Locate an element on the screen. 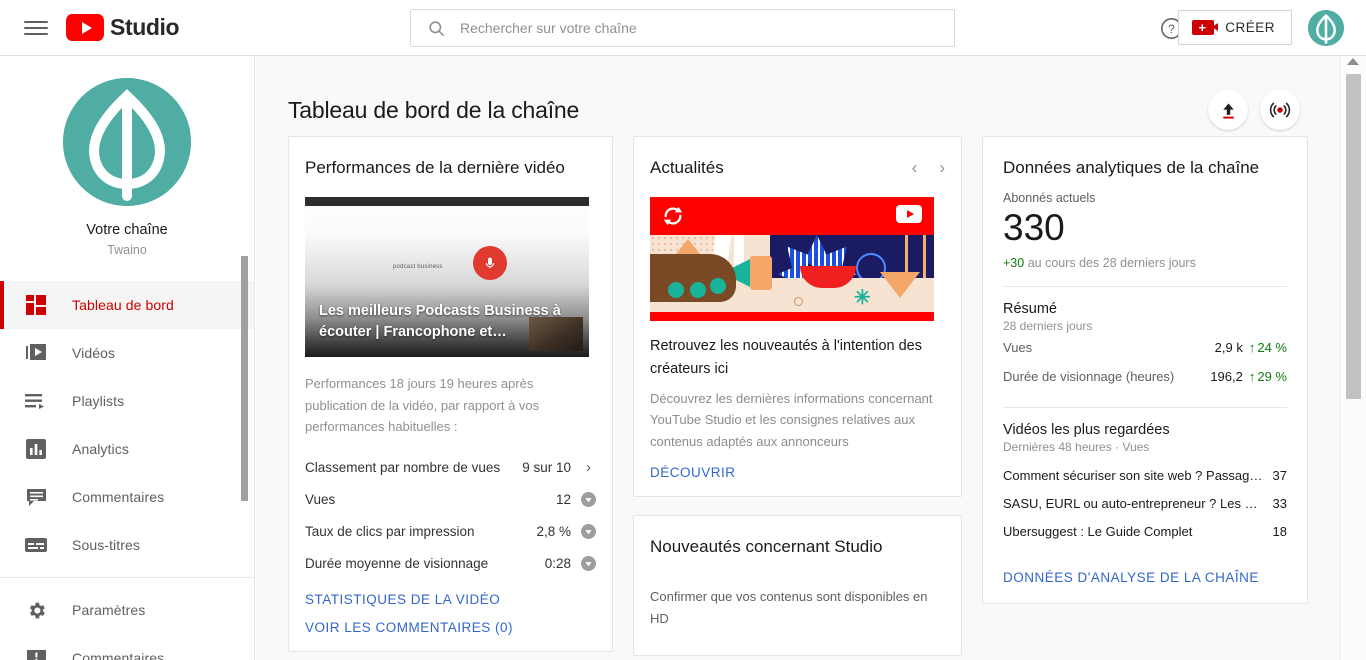  scroll-up-arrow-icon is located at coordinates (1353, 61).